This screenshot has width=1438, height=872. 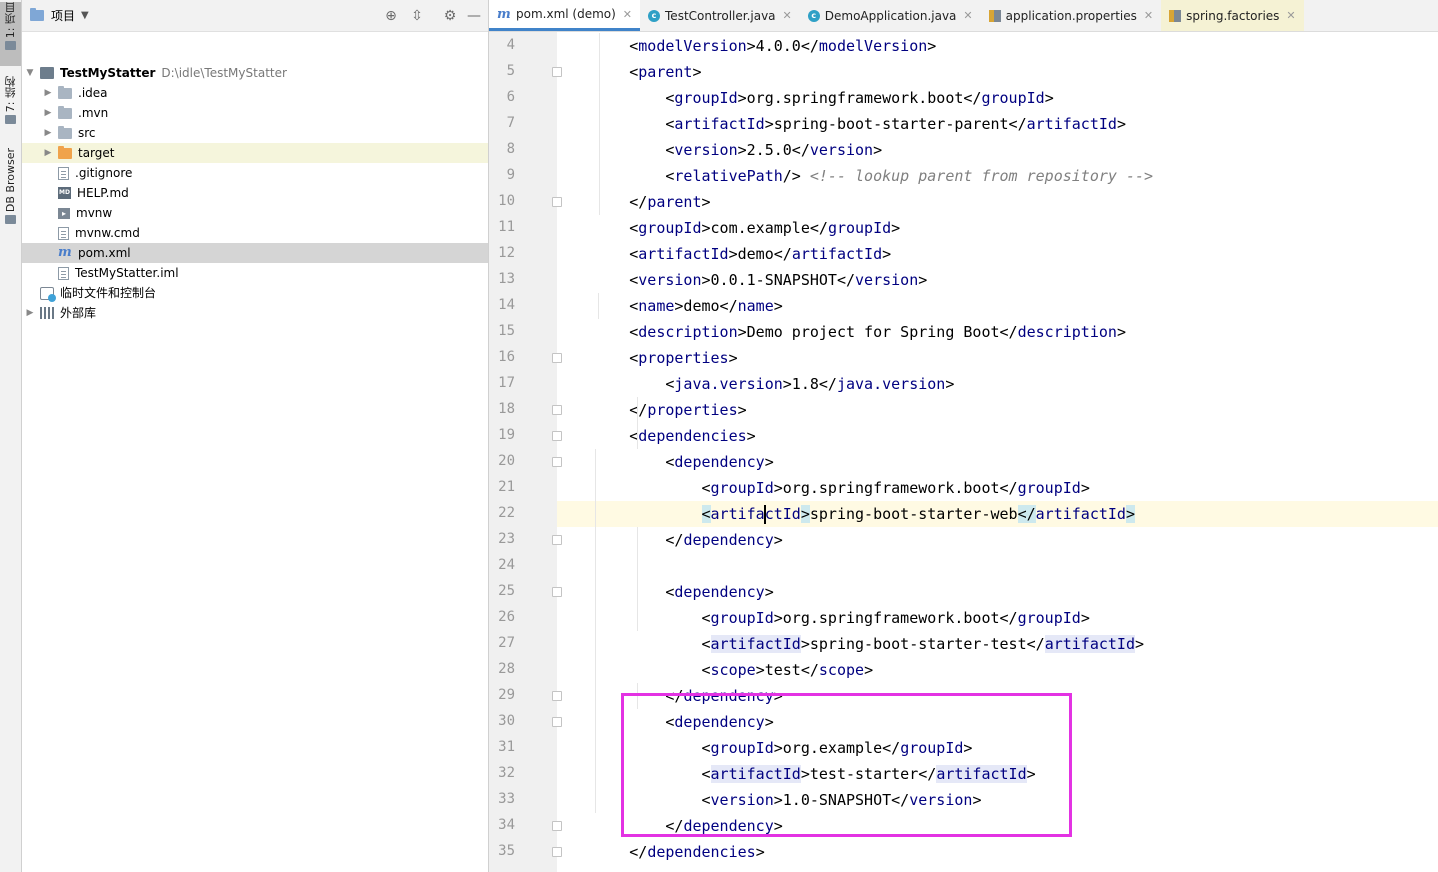 What do you see at coordinates (255, 133) in the screenshot?
I see `tree-item: ▶ src` at bounding box center [255, 133].